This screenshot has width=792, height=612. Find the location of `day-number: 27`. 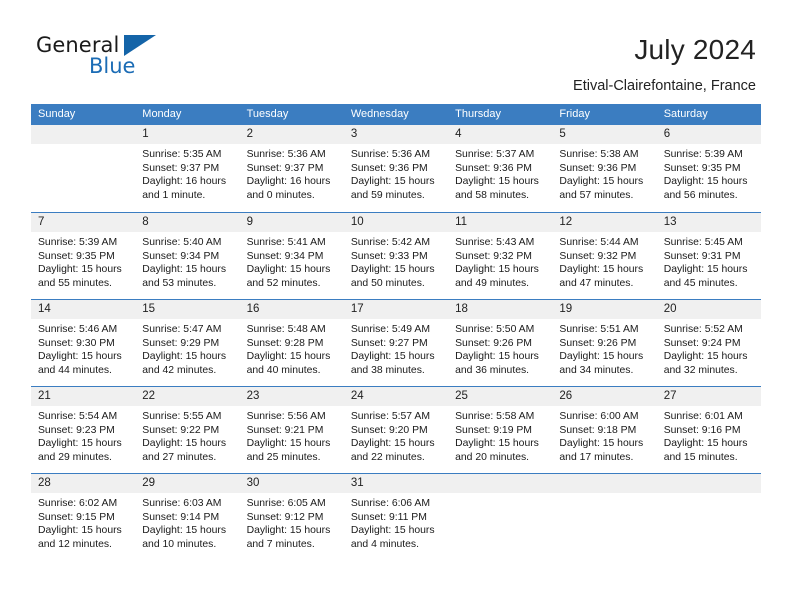

day-number: 27 is located at coordinates (708, 396).